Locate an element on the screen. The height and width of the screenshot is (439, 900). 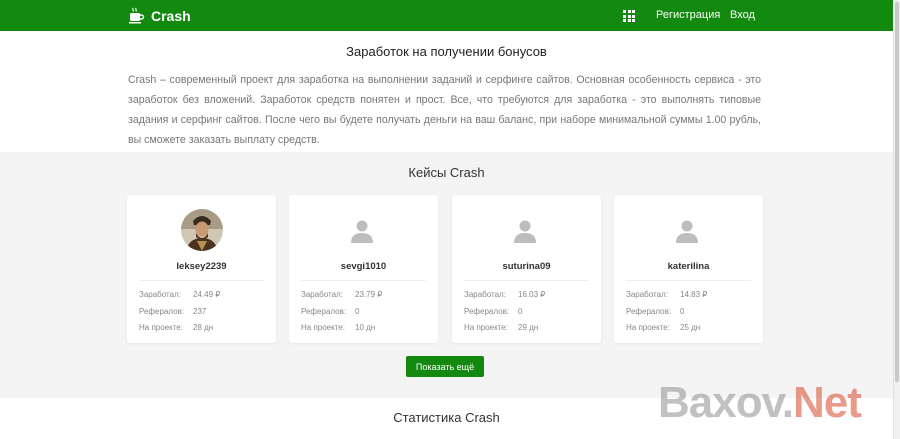
login-link: Вход is located at coordinates (742, 15).